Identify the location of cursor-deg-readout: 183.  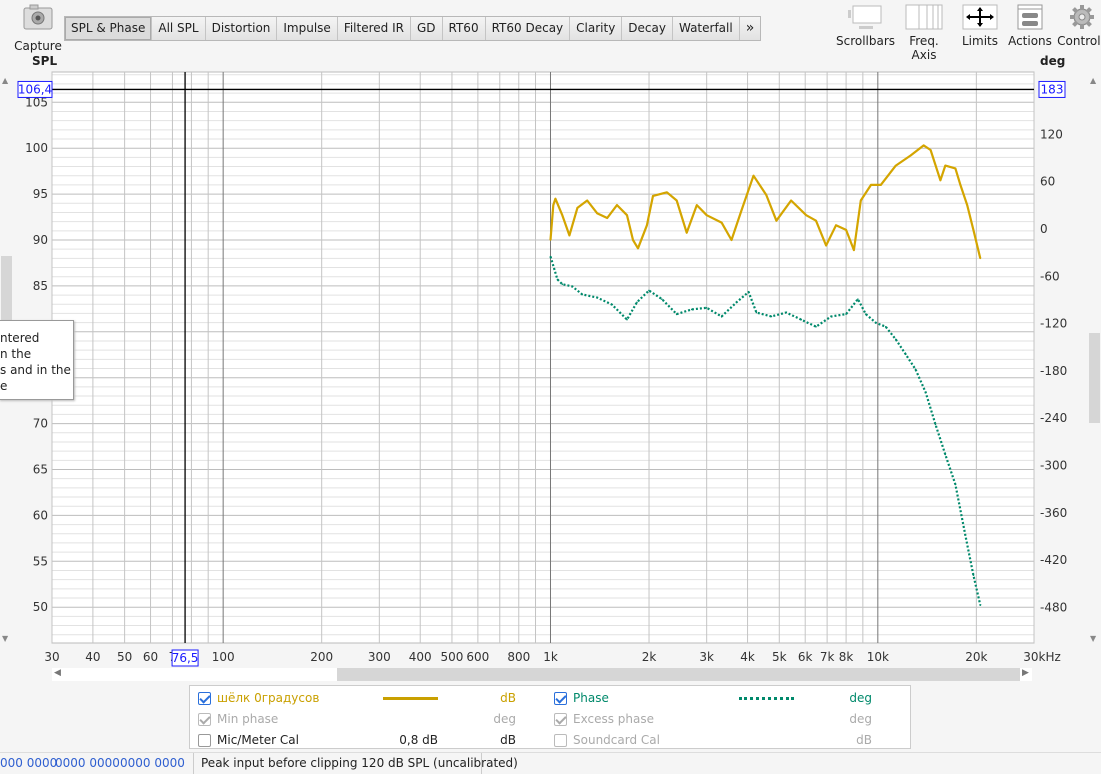
(1052, 89).